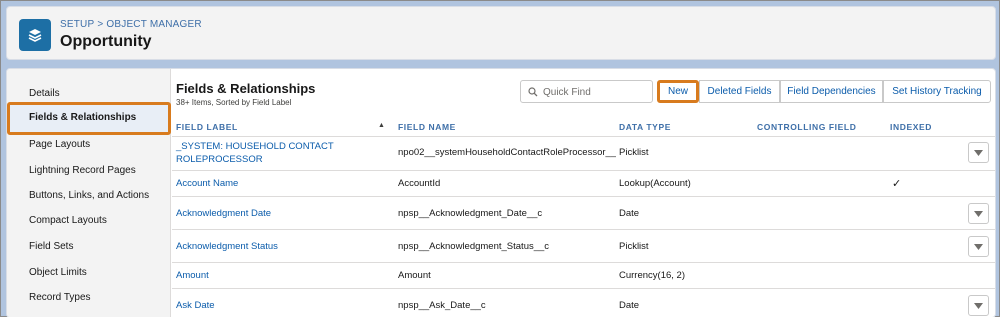  Describe the element at coordinates (256, 153) in the screenshot. I see `field-label-link: _SYSTEM: HOUSEHOLD CONTACT ROLEPROCESSOR` at that location.